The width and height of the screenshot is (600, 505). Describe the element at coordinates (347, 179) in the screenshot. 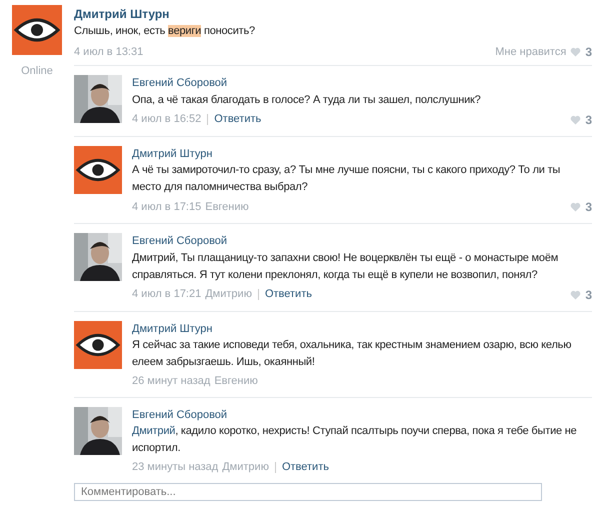

I see `comment-text: А чё ты замироточил-то сразу, а? Ты мне лучше поясни, ты с какого приходу? То ли ты место для паломничества выбрал?` at that location.